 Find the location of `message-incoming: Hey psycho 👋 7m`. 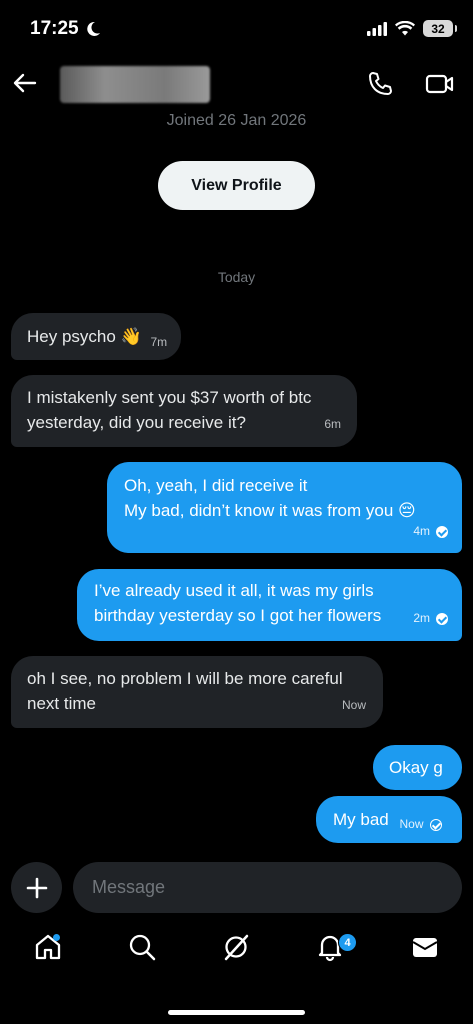

message-incoming: Hey psycho 👋 7m is located at coordinates (96, 336).